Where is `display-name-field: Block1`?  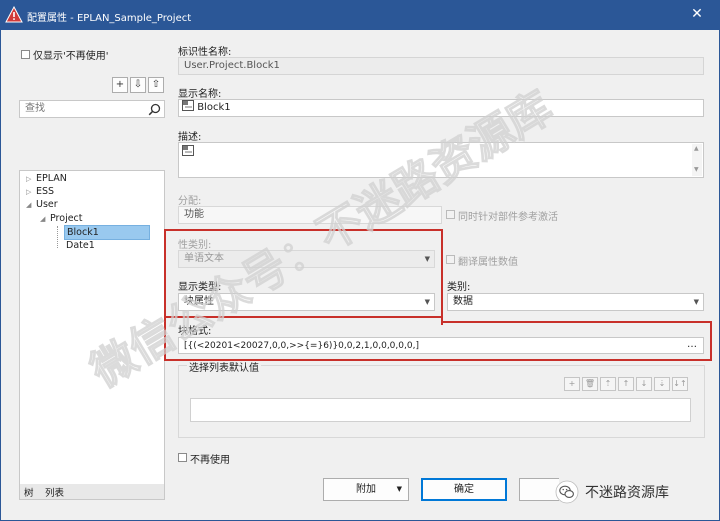
display-name-field: Block1 is located at coordinates (441, 108).